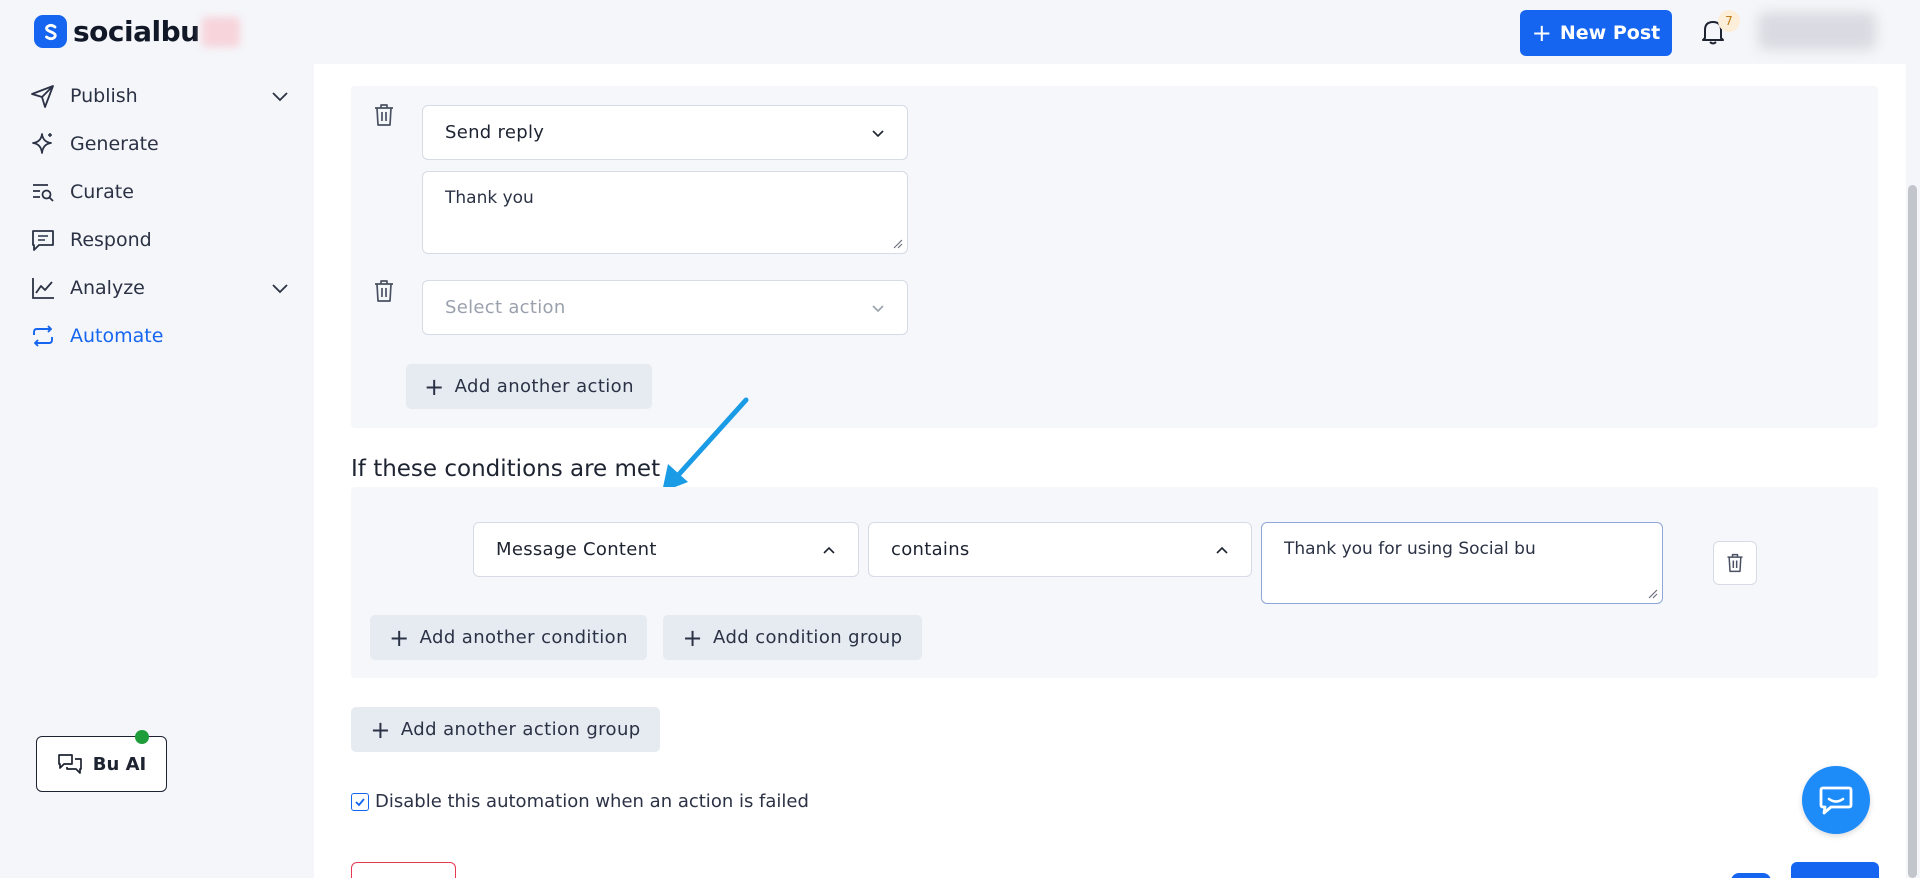  I want to click on message-icon, so click(43, 240).